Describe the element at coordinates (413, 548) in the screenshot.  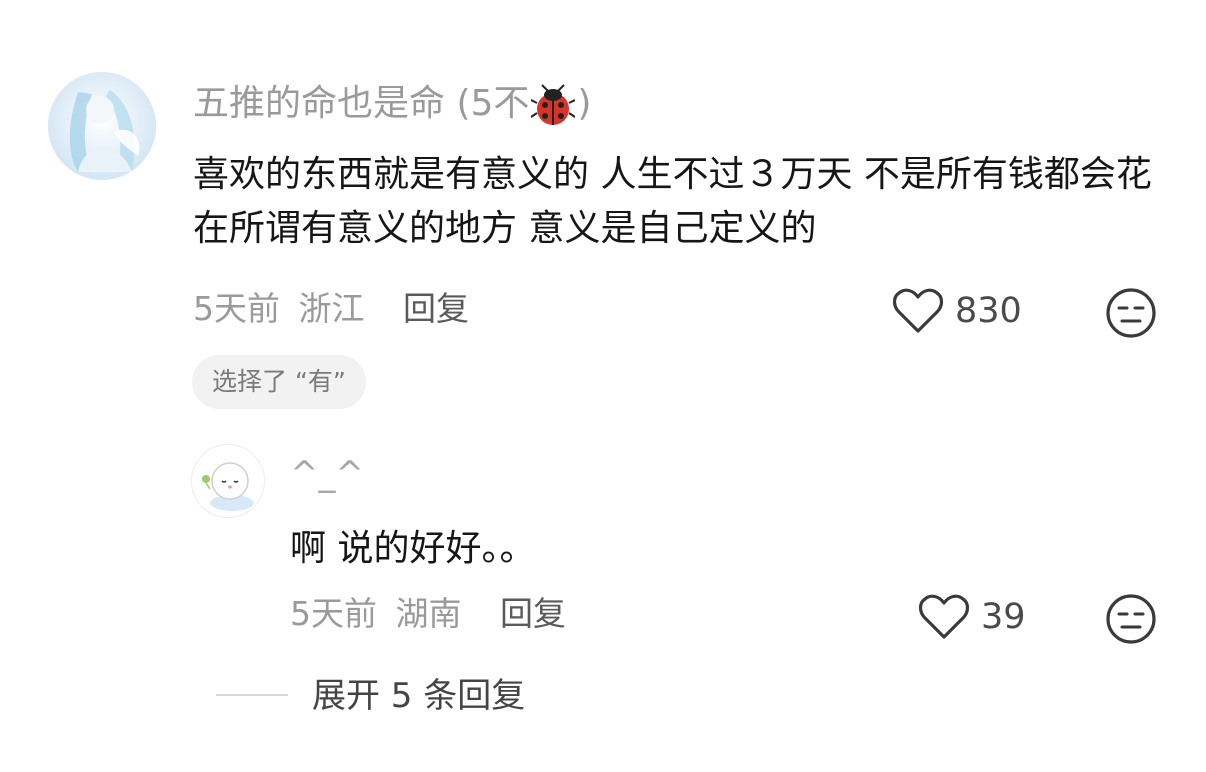
I see `reply-text: 啊 说的好好。。` at that location.